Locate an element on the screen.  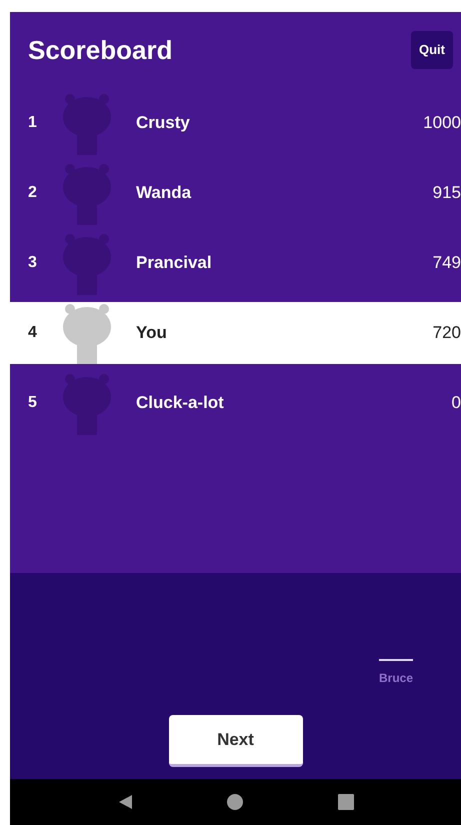
rank-number: 5 is located at coordinates (32, 403).